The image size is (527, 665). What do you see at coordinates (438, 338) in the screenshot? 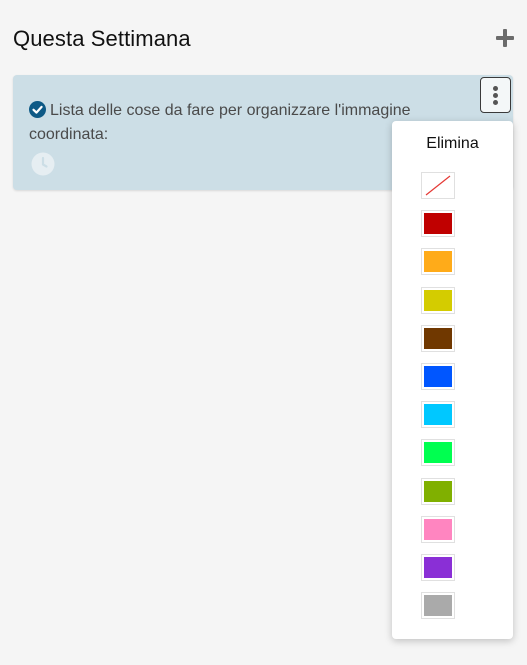
I see `color-swatch-brown` at bounding box center [438, 338].